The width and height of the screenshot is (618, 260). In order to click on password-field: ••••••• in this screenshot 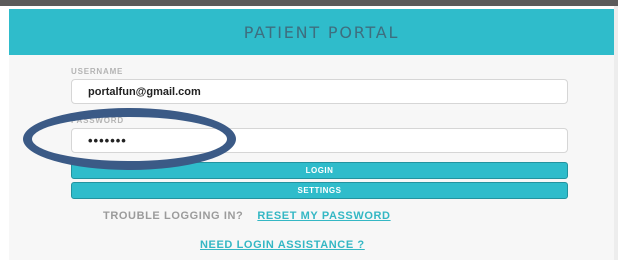, I will do `click(319, 140)`.